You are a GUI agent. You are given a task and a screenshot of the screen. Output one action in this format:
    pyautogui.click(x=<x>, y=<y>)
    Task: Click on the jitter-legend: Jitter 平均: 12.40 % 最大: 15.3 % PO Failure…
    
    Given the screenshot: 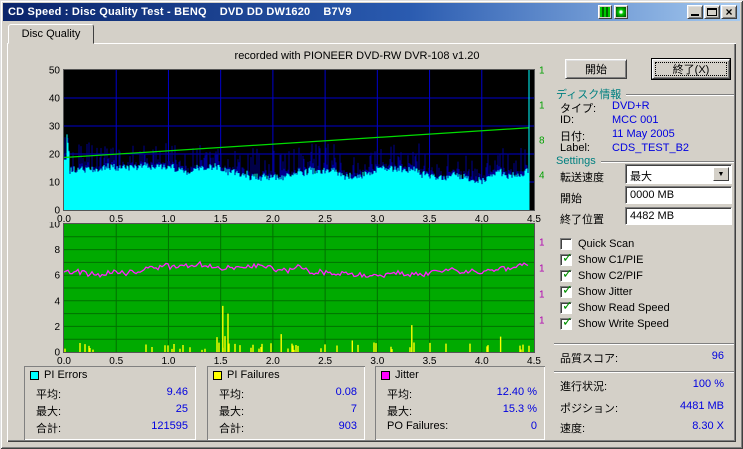 What is the action you would take?
    pyautogui.click(x=460, y=403)
    